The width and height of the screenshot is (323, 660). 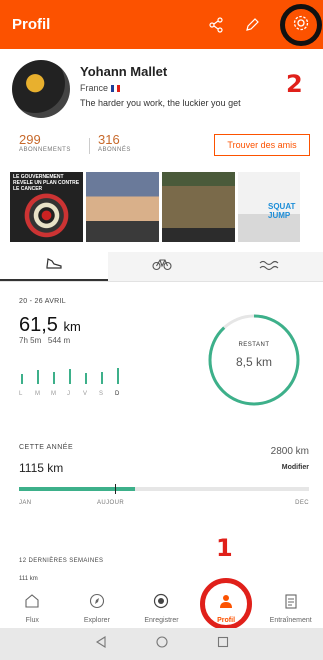 I want to click on day-labels: LMMJVSD, so click(x=74, y=396).